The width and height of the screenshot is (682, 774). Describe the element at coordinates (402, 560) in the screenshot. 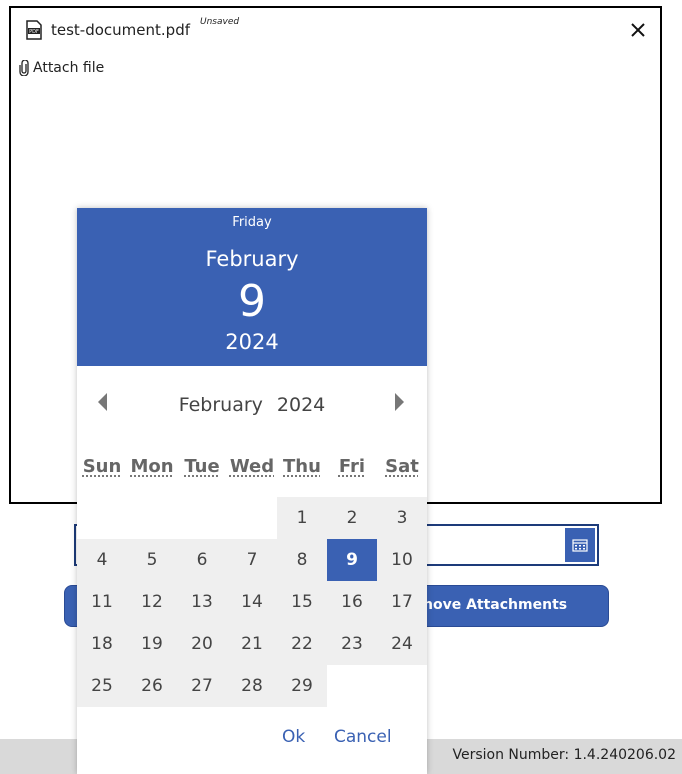

I see `calendar-day: 10` at that location.